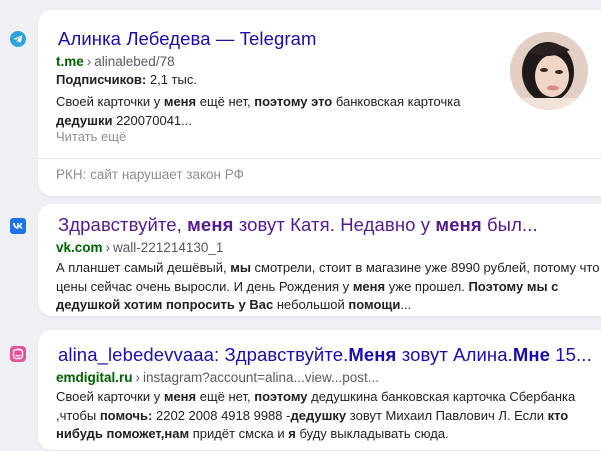 Image resolution: width=601 pixels, height=451 pixels. I want to click on url-host: emdigital.ru, so click(94, 377).